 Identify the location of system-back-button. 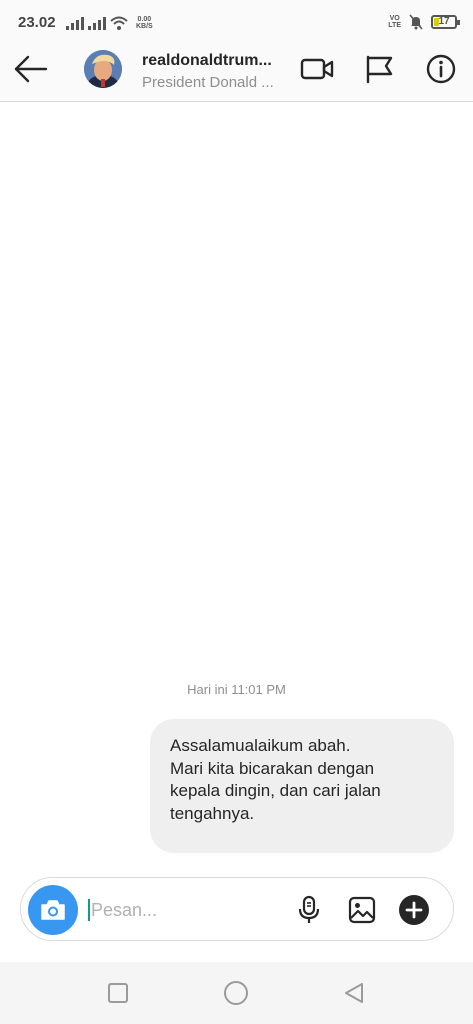
(354, 993).